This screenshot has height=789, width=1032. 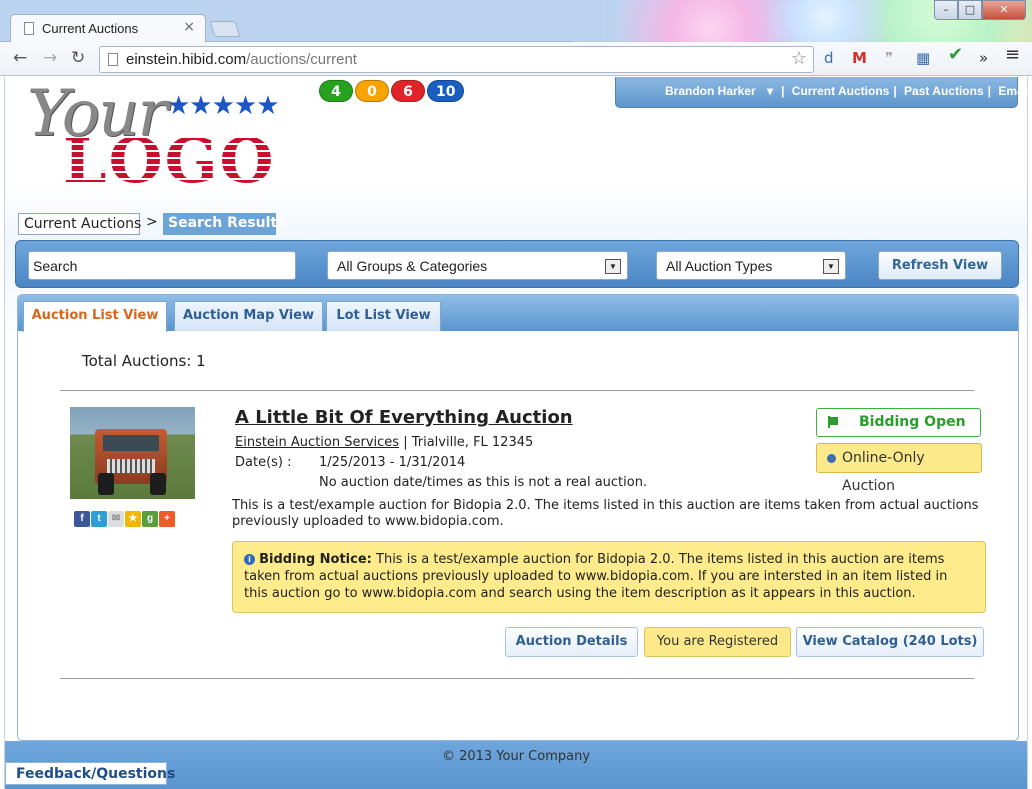 I want to click on browser-menu-icon: ≡, so click(x=1012, y=55).